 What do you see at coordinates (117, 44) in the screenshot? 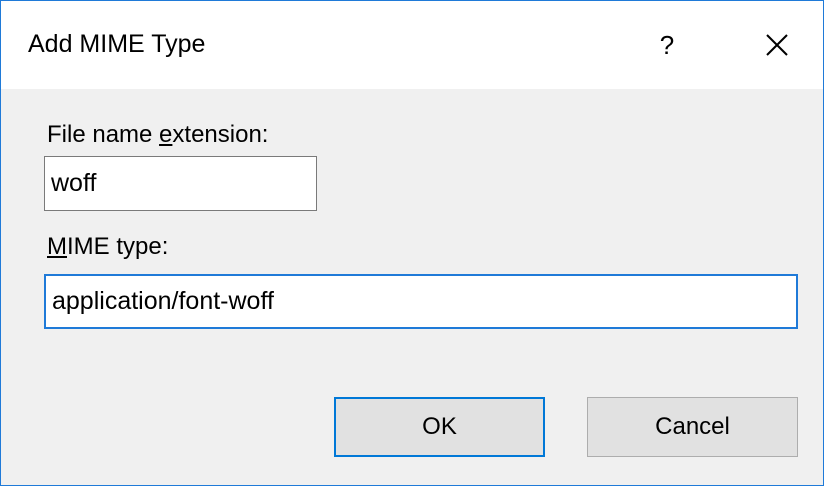
I see `dialog-title: Add MIME Type` at bounding box center [117, 44].